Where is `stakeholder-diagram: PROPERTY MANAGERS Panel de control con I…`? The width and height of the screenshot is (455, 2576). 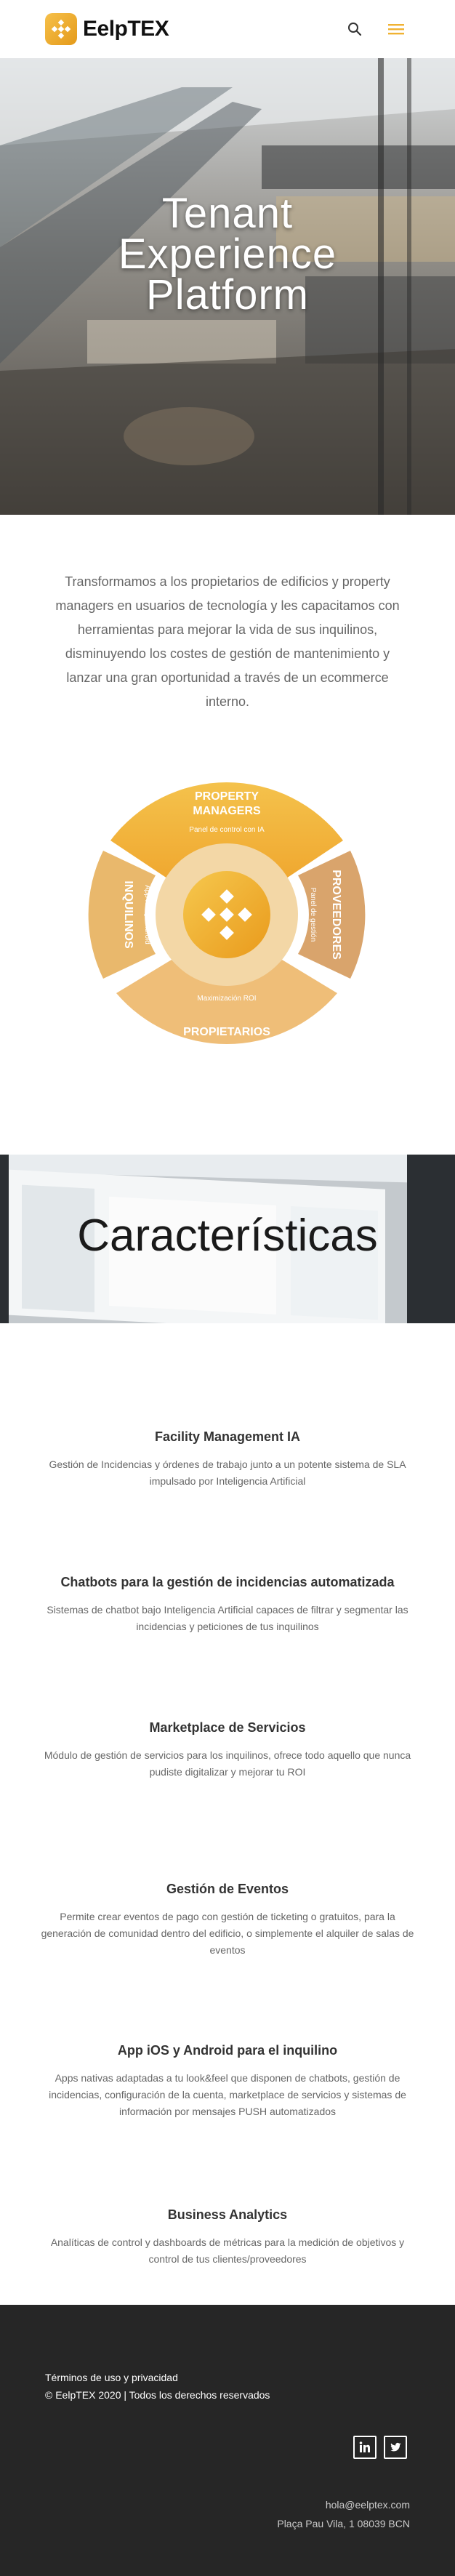 stakeholder-diagram: PROPERTY MANAGERS Panel de control con I… is located at coordinates (227, 913).